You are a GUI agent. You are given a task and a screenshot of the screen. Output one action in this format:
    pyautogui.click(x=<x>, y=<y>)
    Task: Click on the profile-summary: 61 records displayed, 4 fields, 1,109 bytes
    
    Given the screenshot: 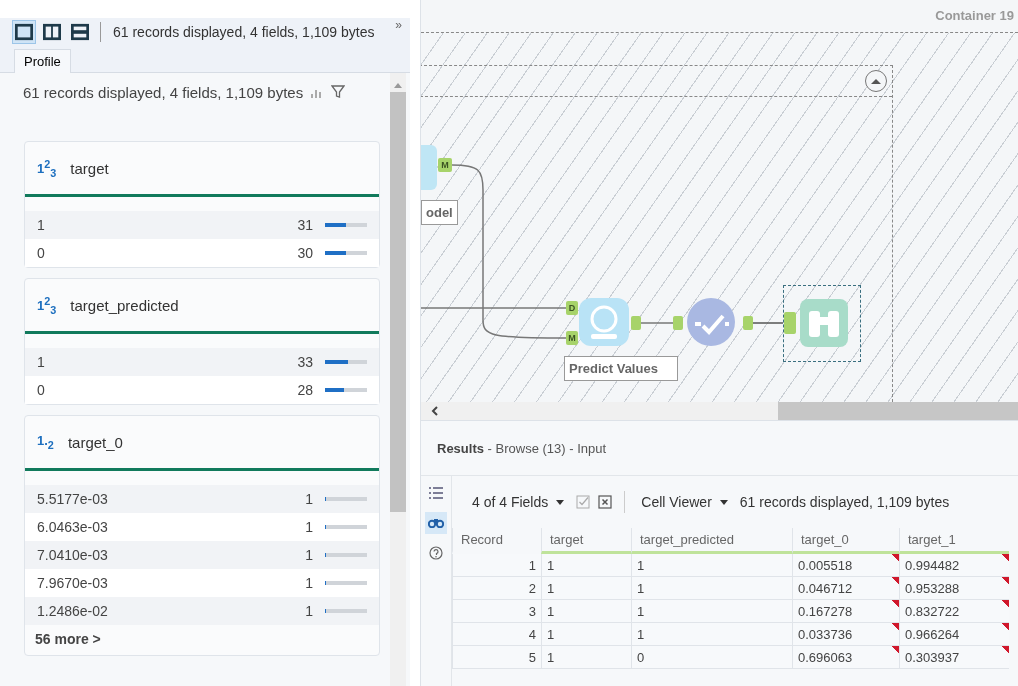 What is the action you would take?
    pyautogui.click(x=163, y=92)
    